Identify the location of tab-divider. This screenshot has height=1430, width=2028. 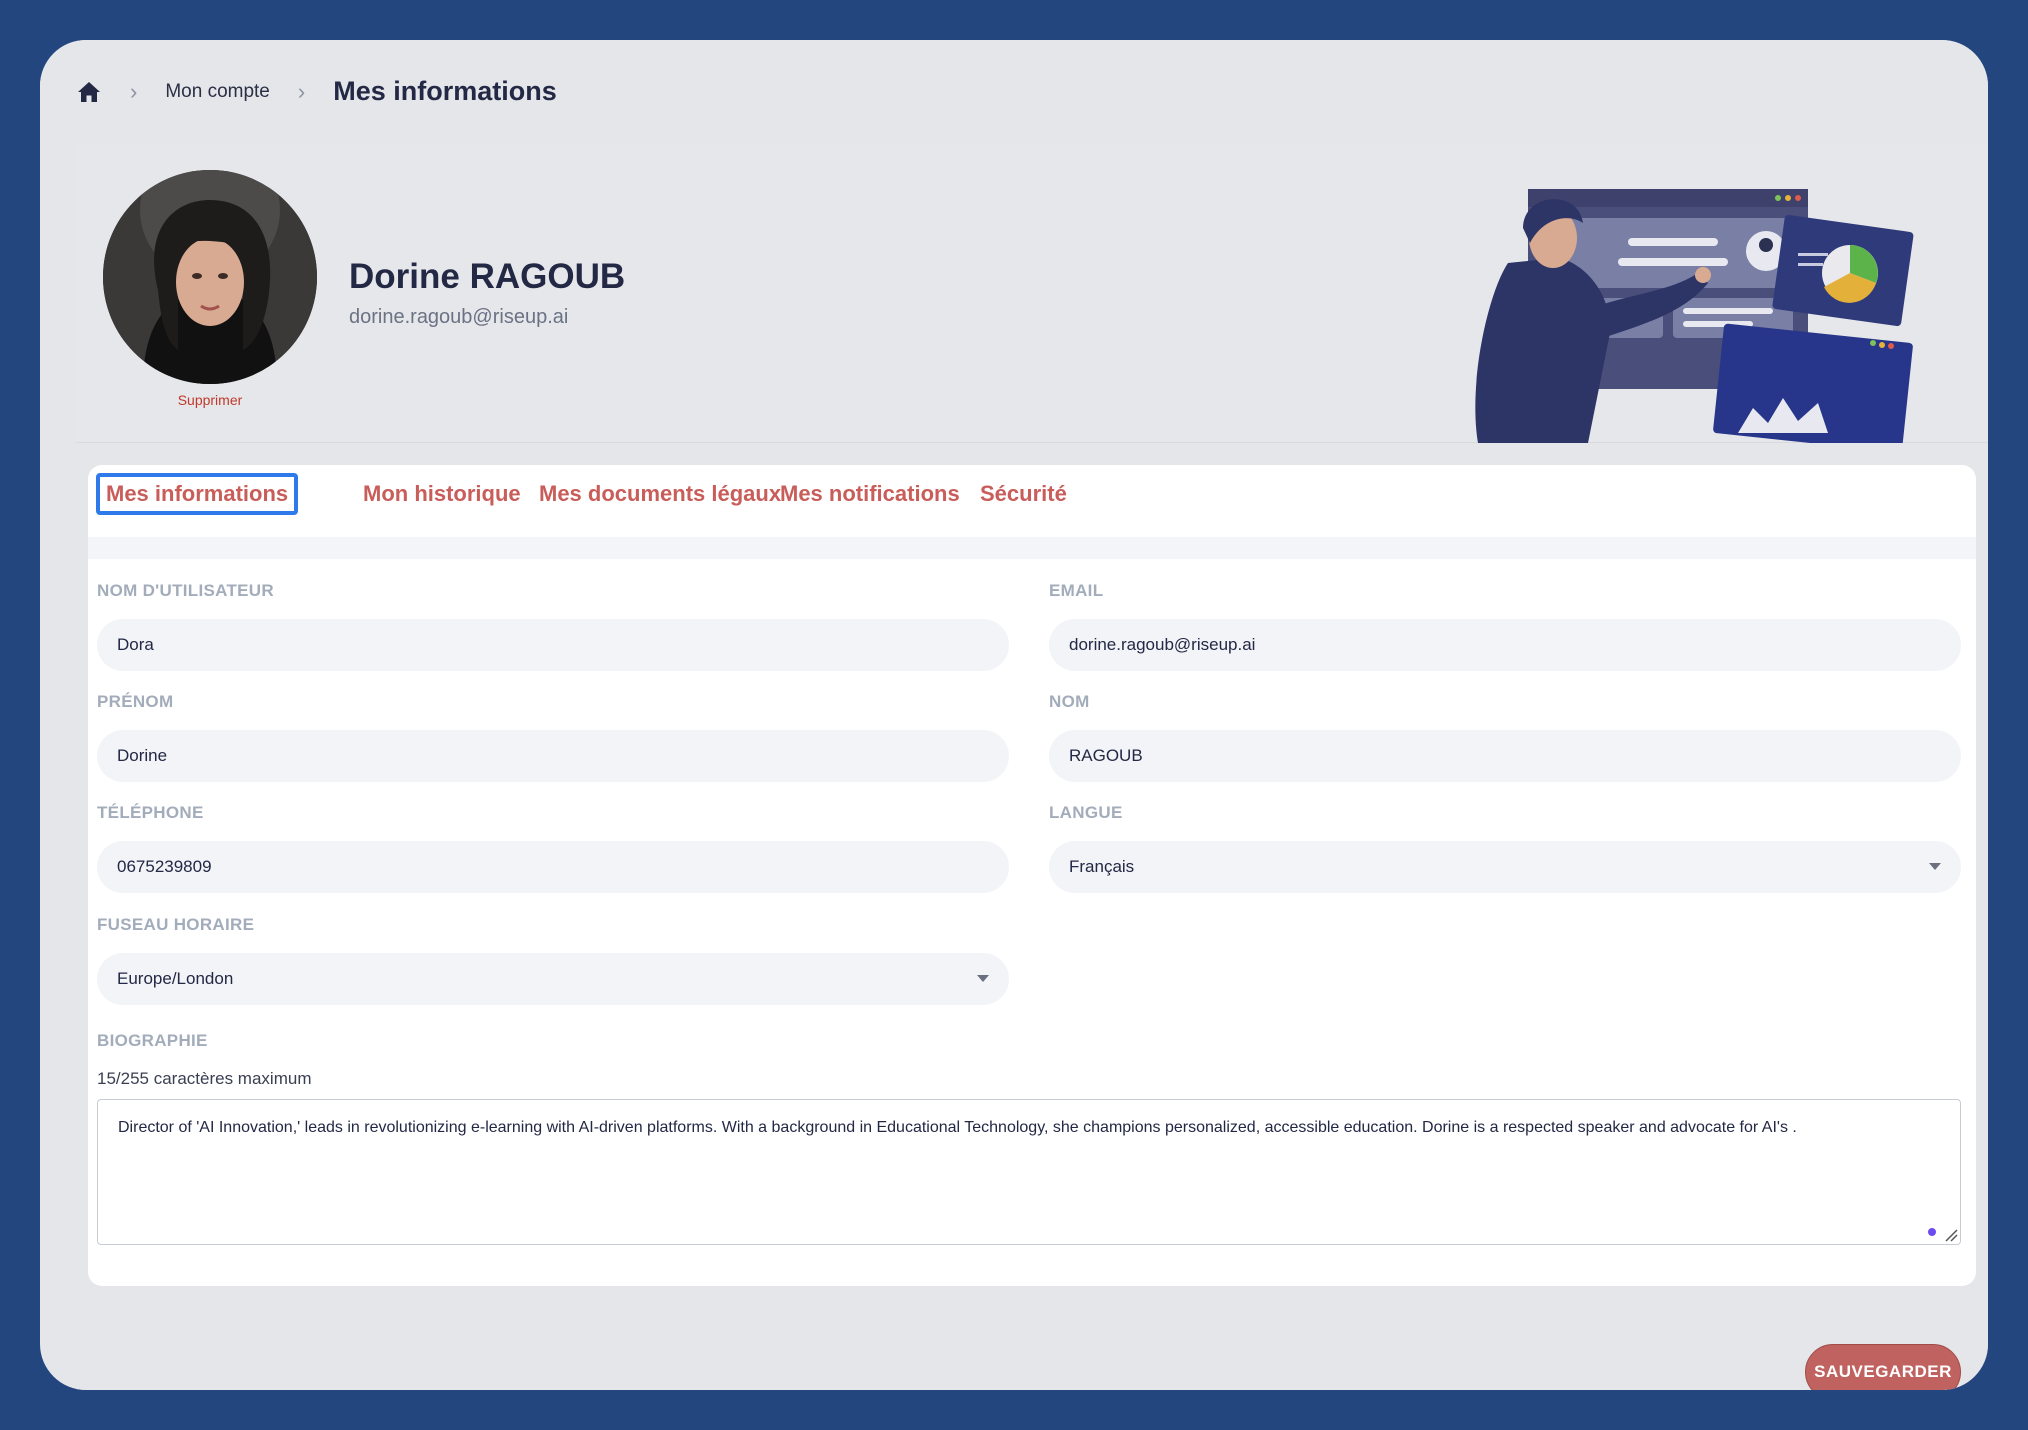
(1032, 548).